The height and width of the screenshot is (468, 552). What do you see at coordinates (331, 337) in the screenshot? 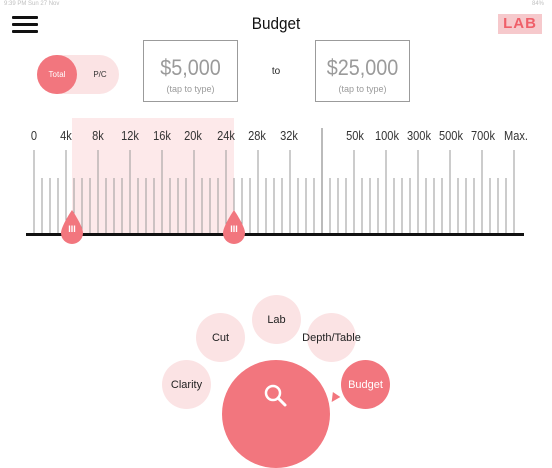
I see `nav-depth-table-button: Depth/Table` at bounding box center [331, 337].